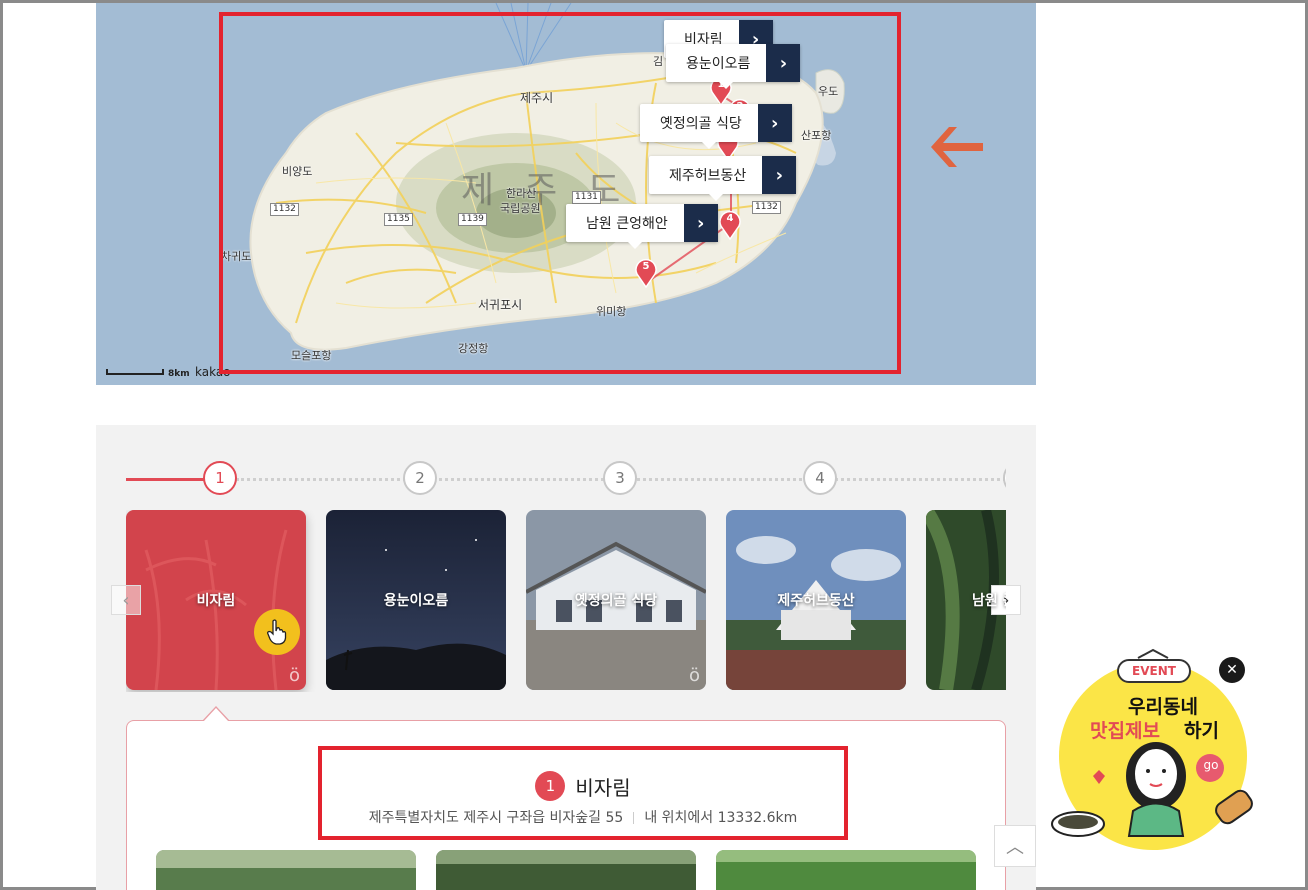 The width and height of the screenshot is (1308, 890). I want to click on course-card-bijarim: 비자림 ö, so click(216, 600).